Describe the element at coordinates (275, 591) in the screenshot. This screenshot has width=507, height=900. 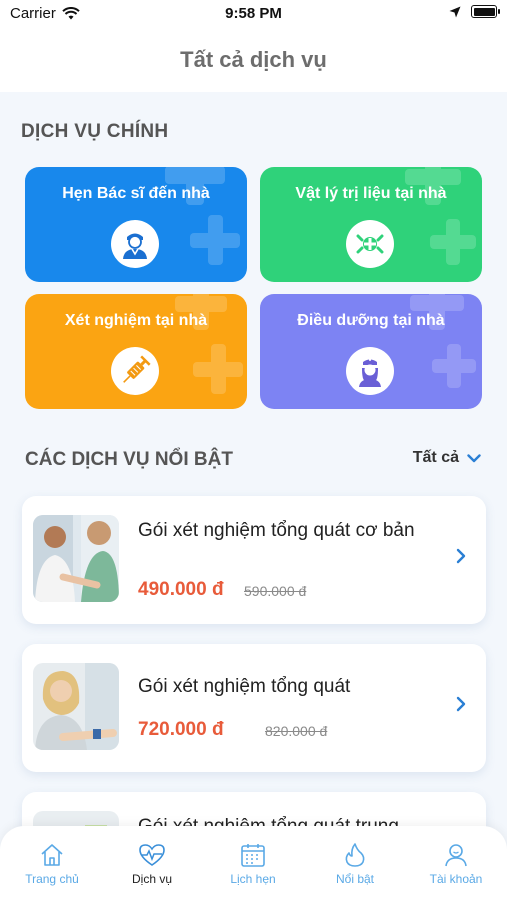
I see `package-old-price-basic: 590.000 đ` at that location.